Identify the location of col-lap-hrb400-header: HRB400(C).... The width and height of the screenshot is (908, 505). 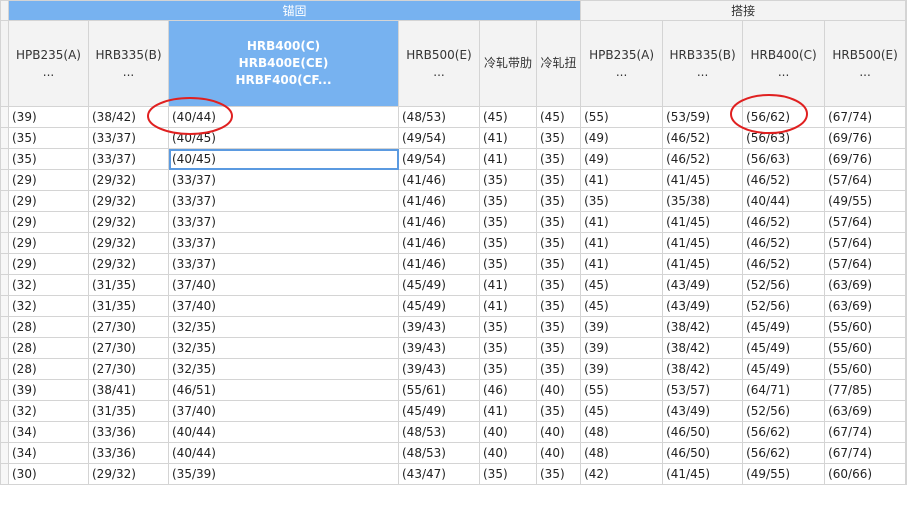
(784, 63).